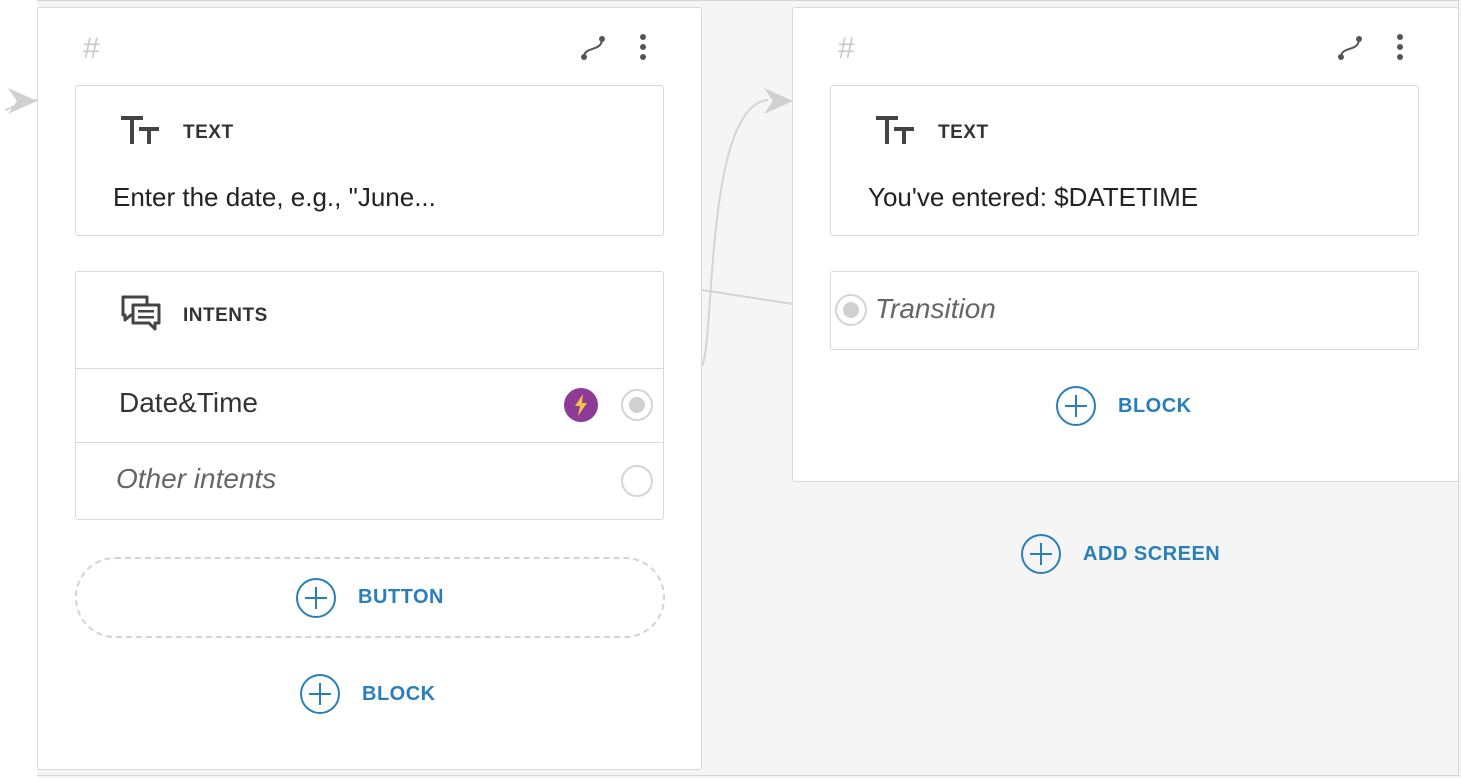  I want to click on add-screen-label: ADD SCREEN, so click(1152, 553).